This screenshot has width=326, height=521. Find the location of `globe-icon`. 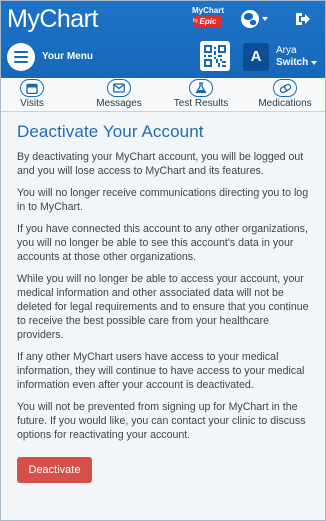

globe-icon is located at coordinates (249, 19).